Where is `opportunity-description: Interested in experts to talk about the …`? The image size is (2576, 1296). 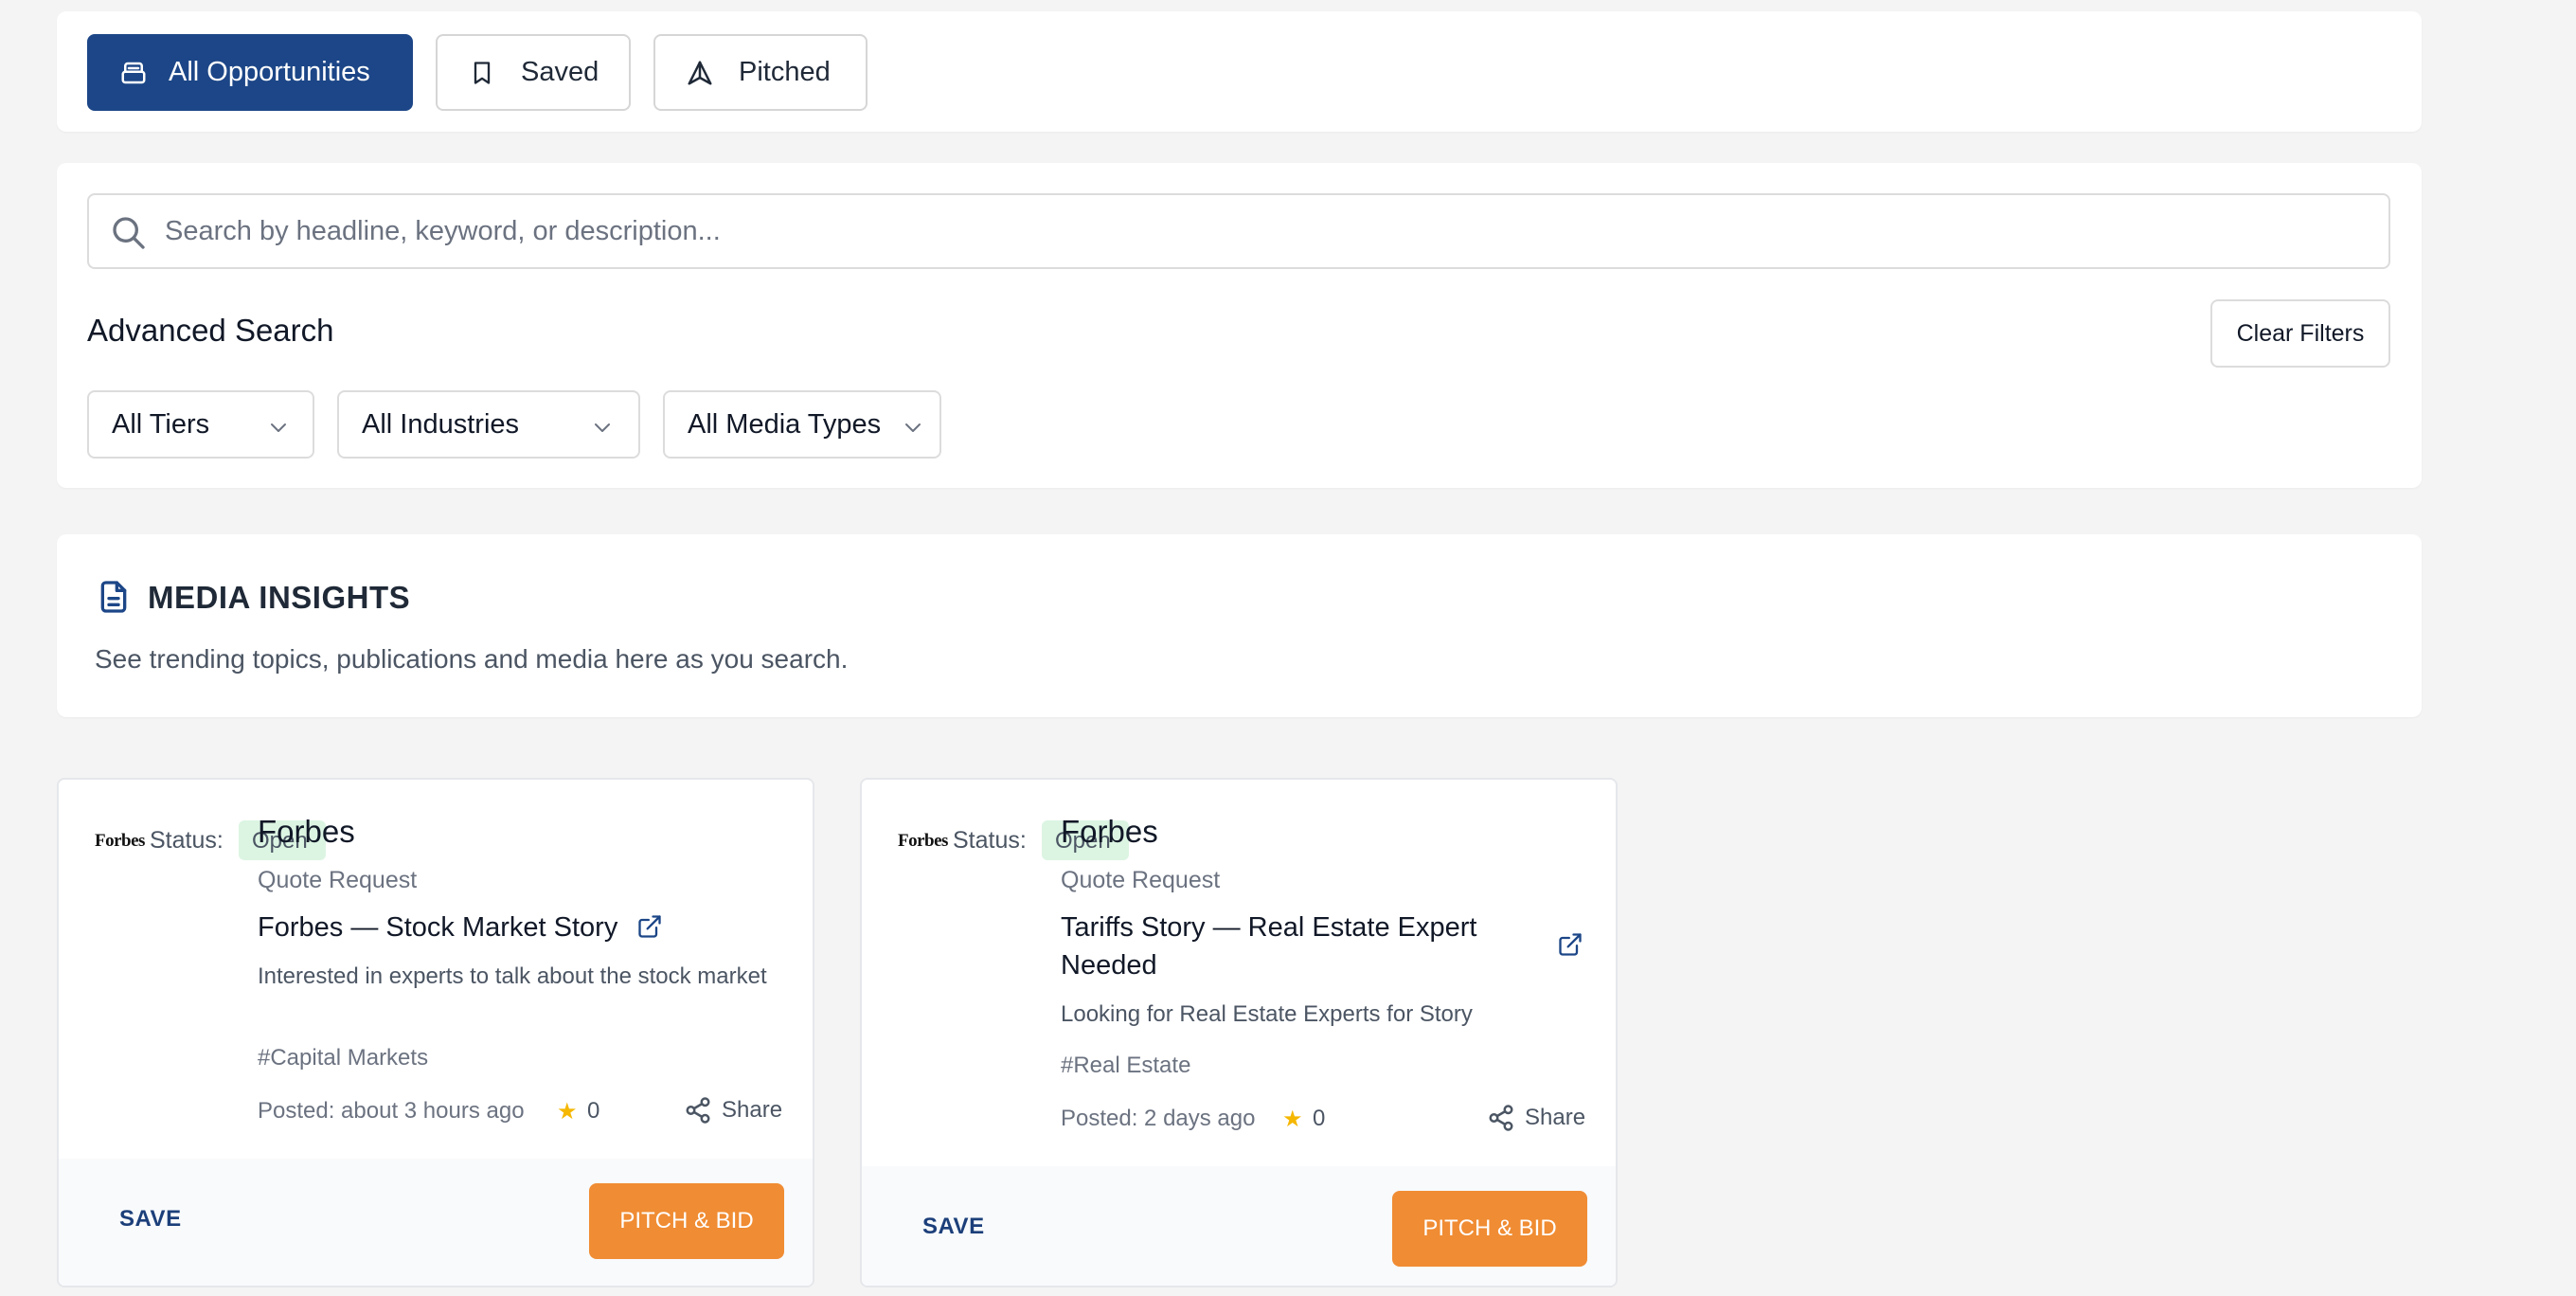
opportunity-description: Interested in experts to talk about the … is located at coordinates (512, 976).